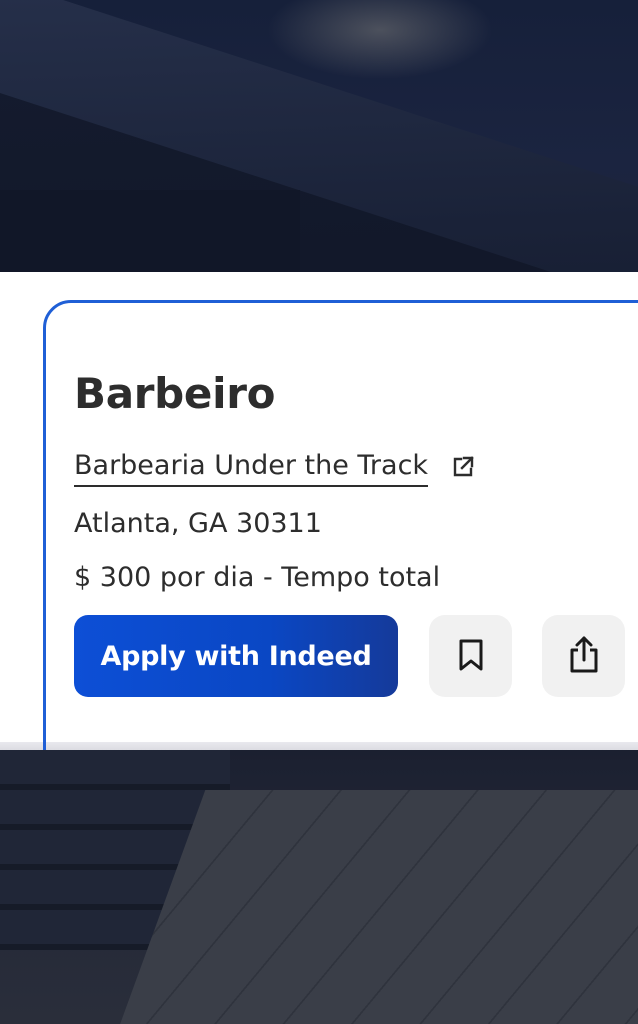 This screenshot has width=638, height=1024. What do you see at coordinates (463, 467) in the screenshot?
I see `external-link-icon` at bounding box center [463, 467].